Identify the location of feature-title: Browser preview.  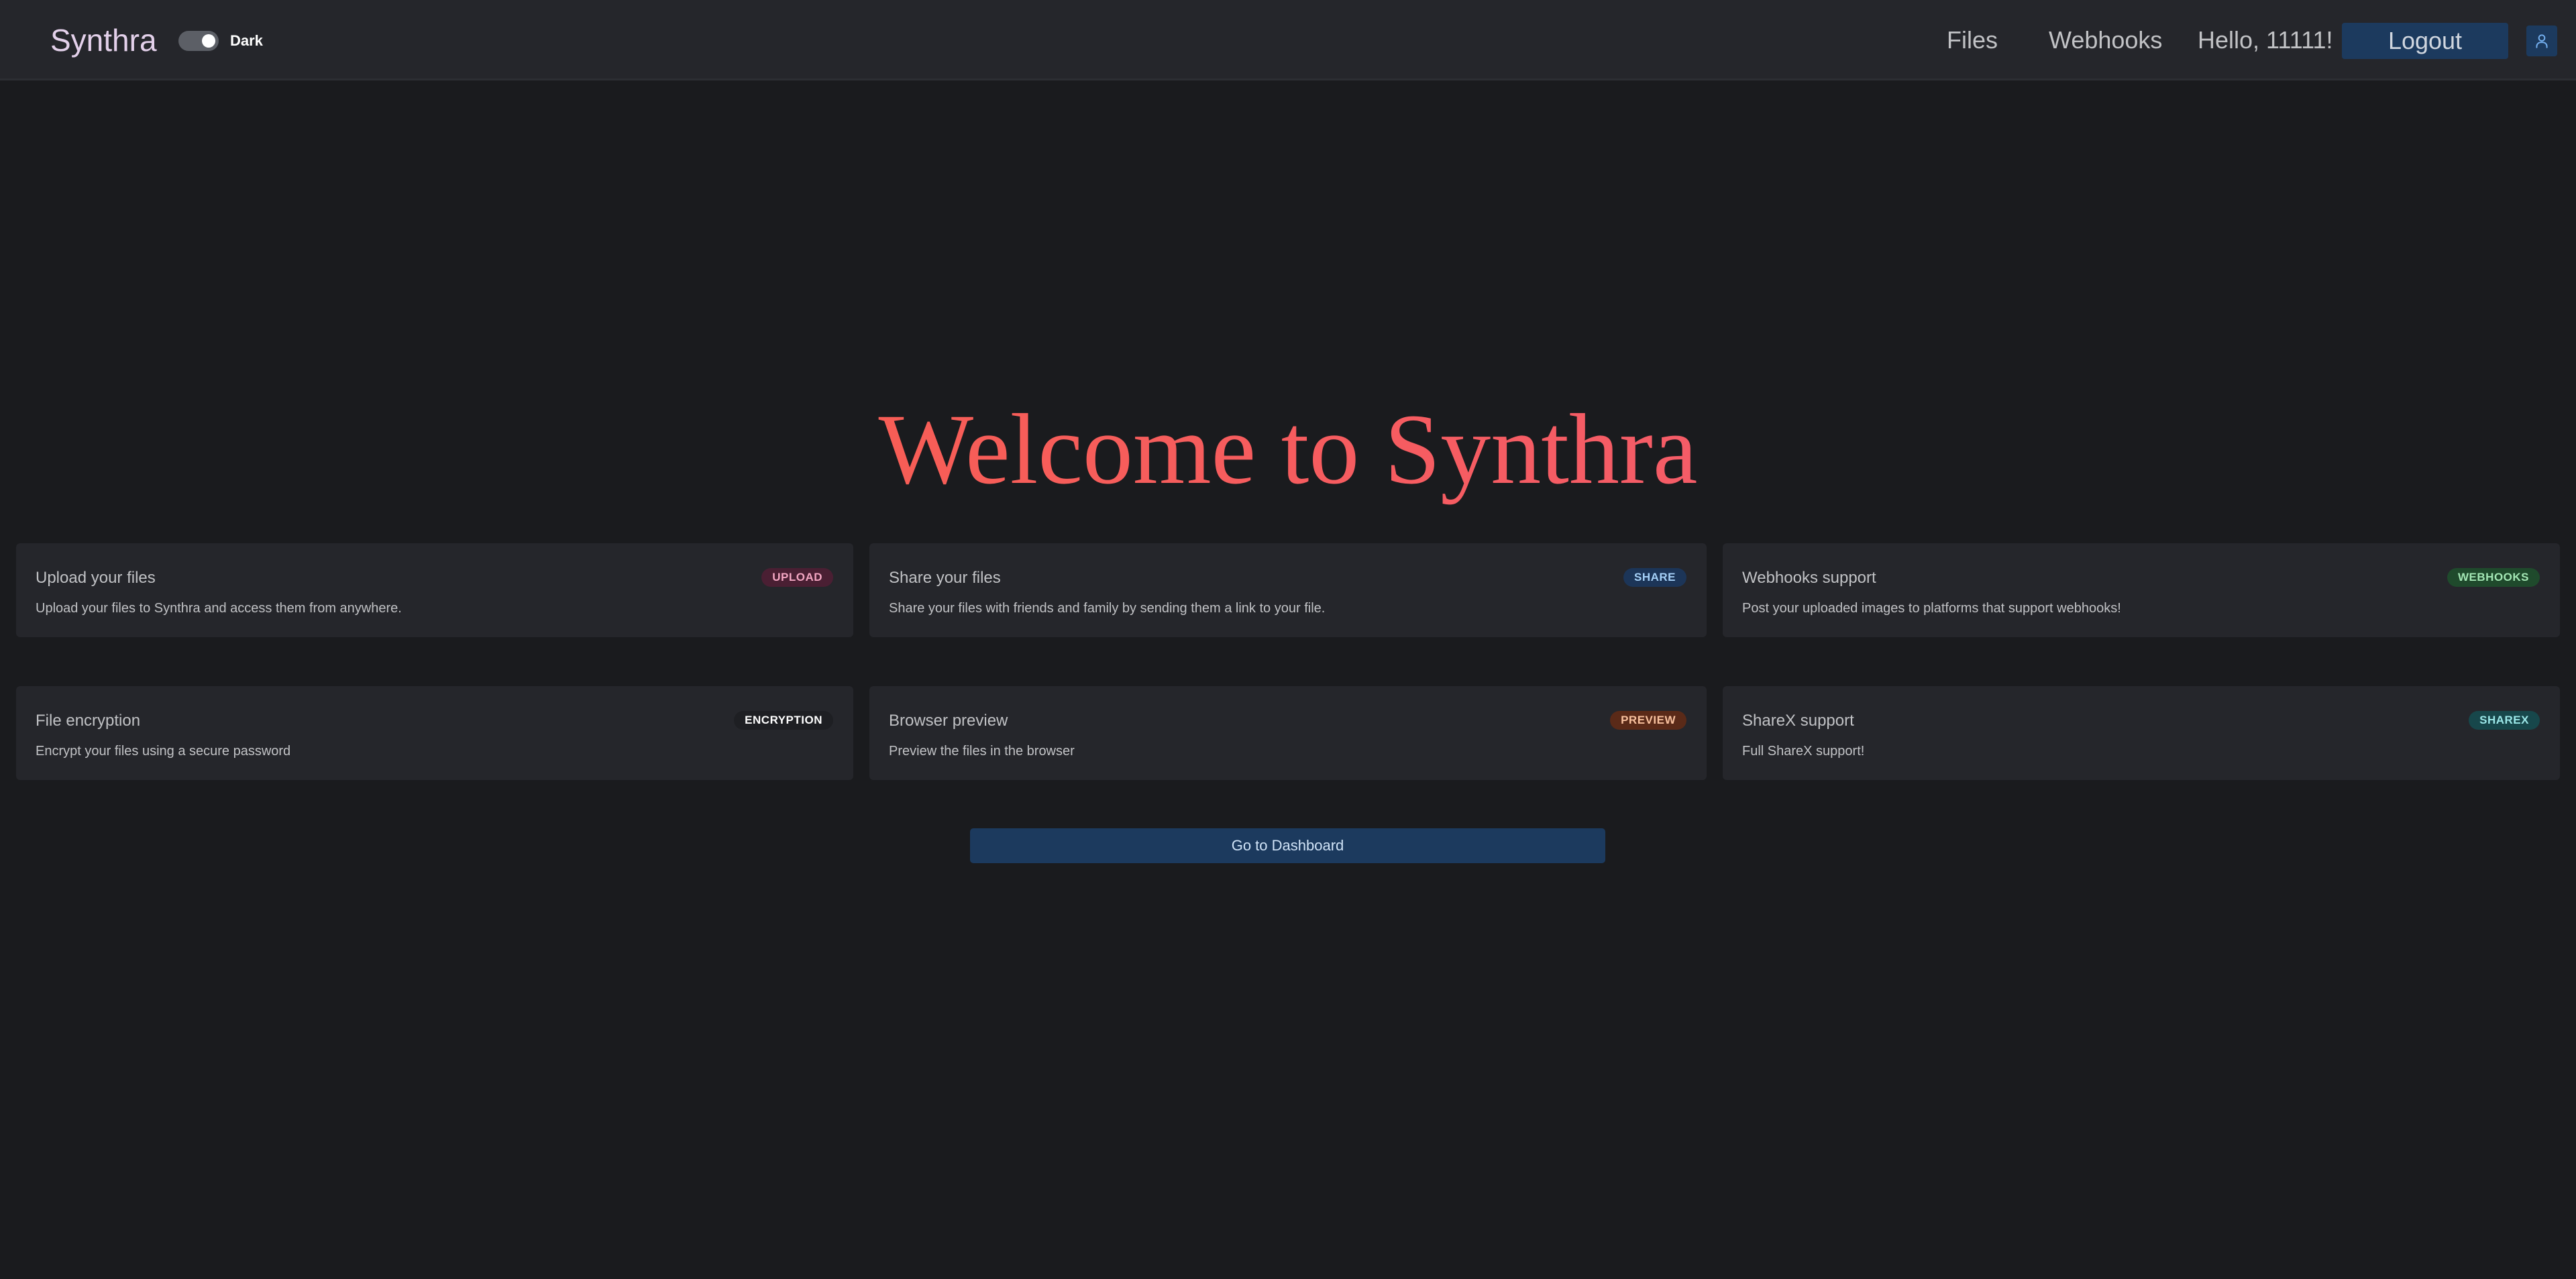
(948, 721).